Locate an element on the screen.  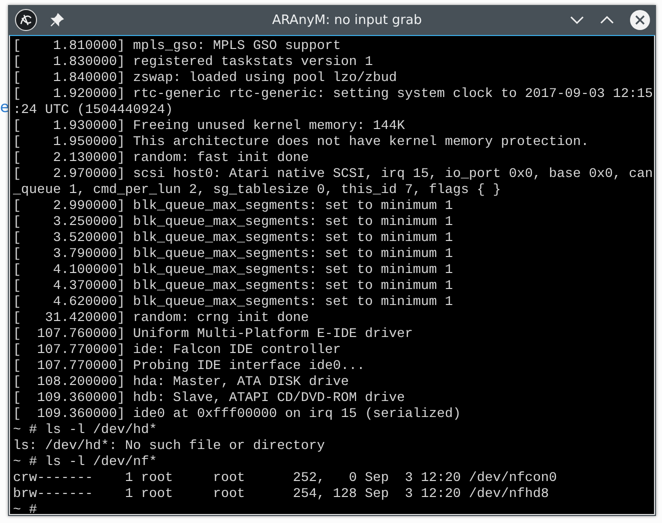
terminal-line: [ 109.360000] hdb: Slave, ATAPI CD/DVD-ROM drive is located at coordinates (209, 399).